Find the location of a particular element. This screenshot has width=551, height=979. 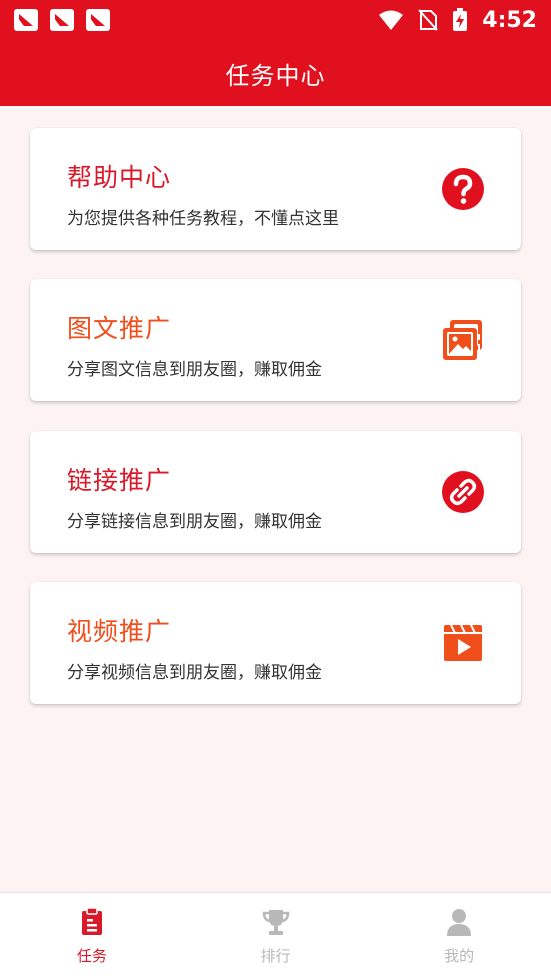

trophy-icon is located at coordinates (275, 922).